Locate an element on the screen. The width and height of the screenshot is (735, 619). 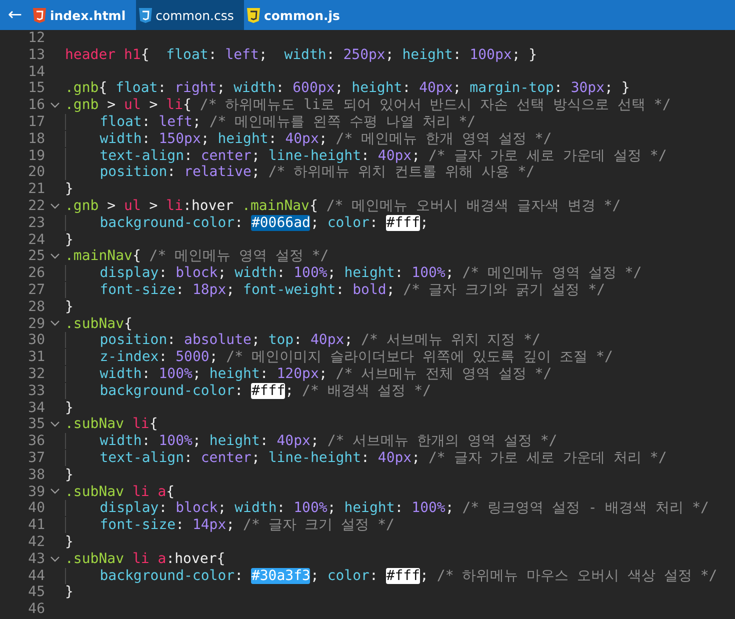
code-line: .subNav li a{ is located at coordinates (120, 492).